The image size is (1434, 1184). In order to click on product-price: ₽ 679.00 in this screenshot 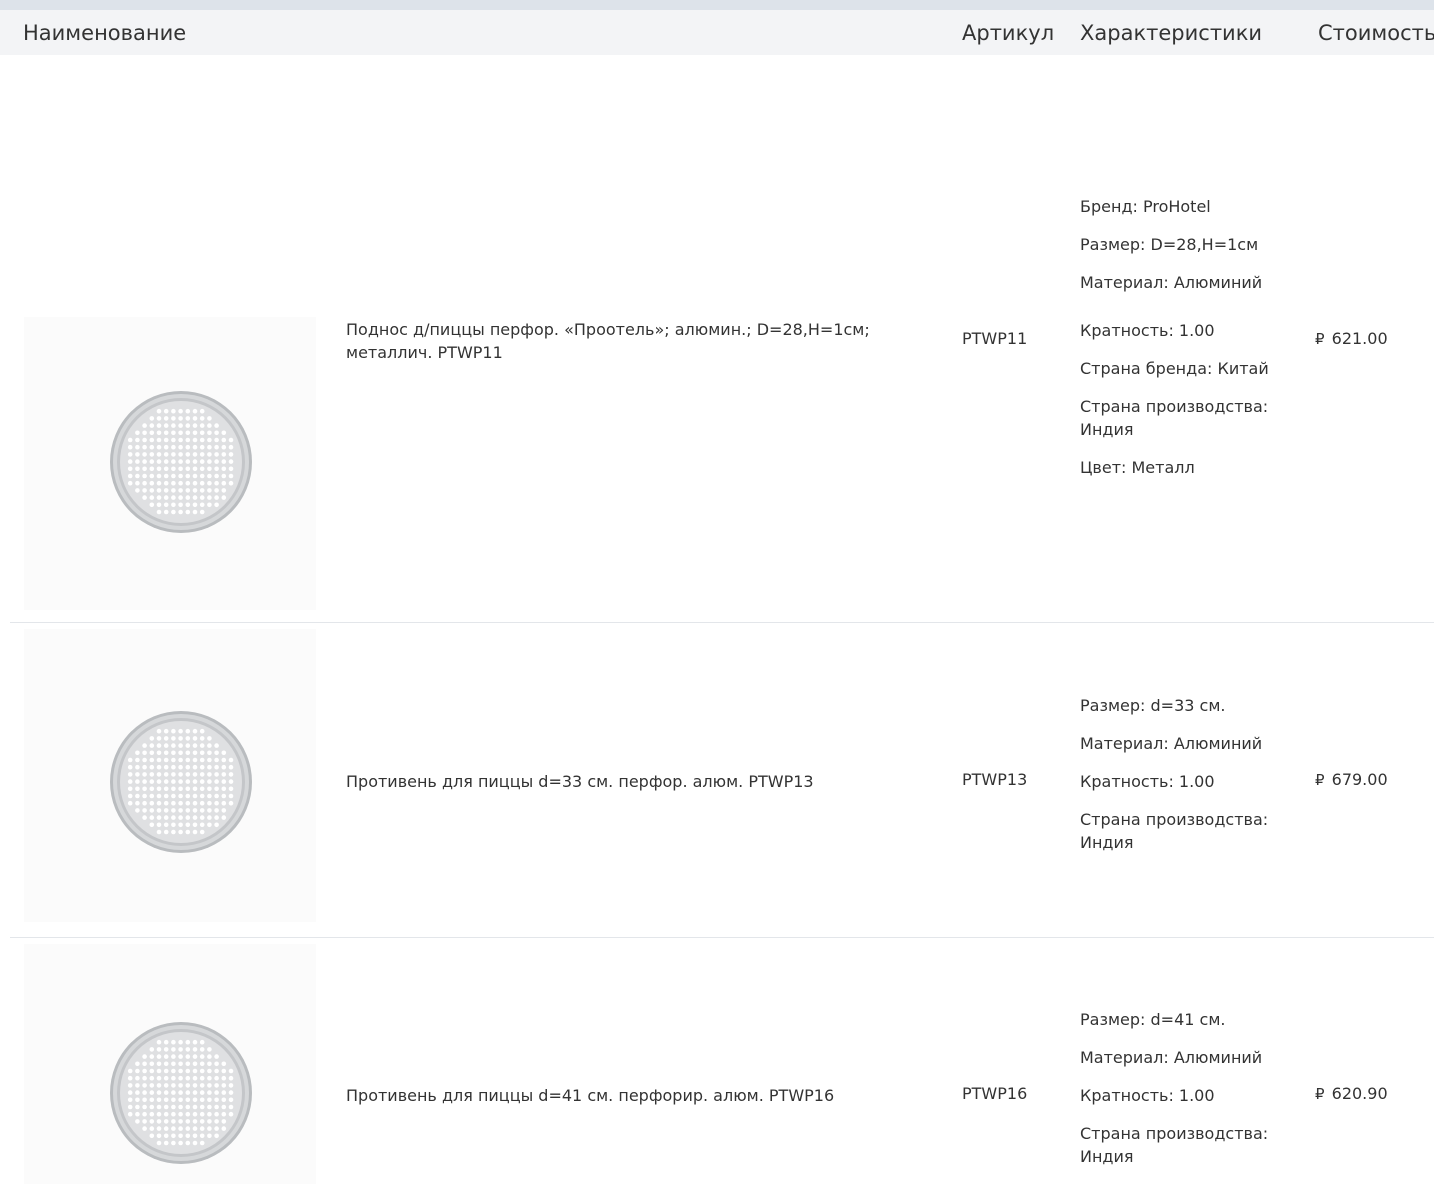, I will do `click(1351, 779)`.